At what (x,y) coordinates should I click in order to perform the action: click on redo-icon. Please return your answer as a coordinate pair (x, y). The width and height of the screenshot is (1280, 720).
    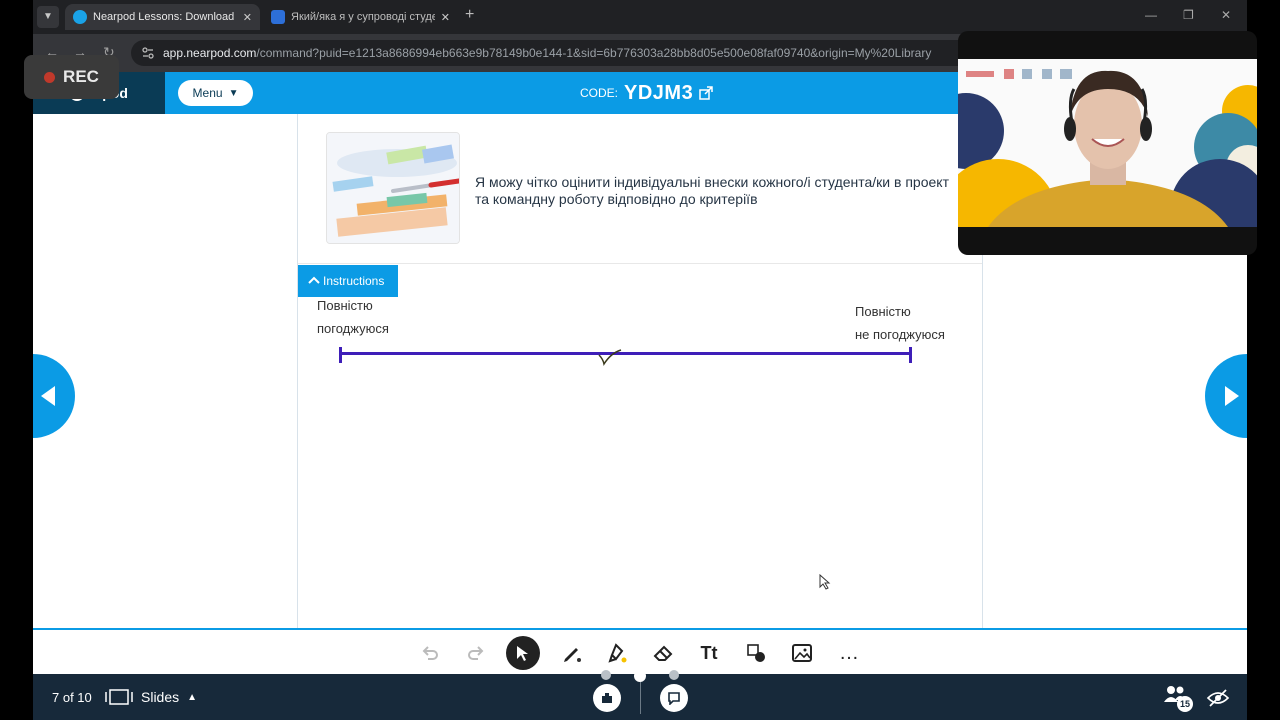
    Looking at the image, I should click on (476, 653).